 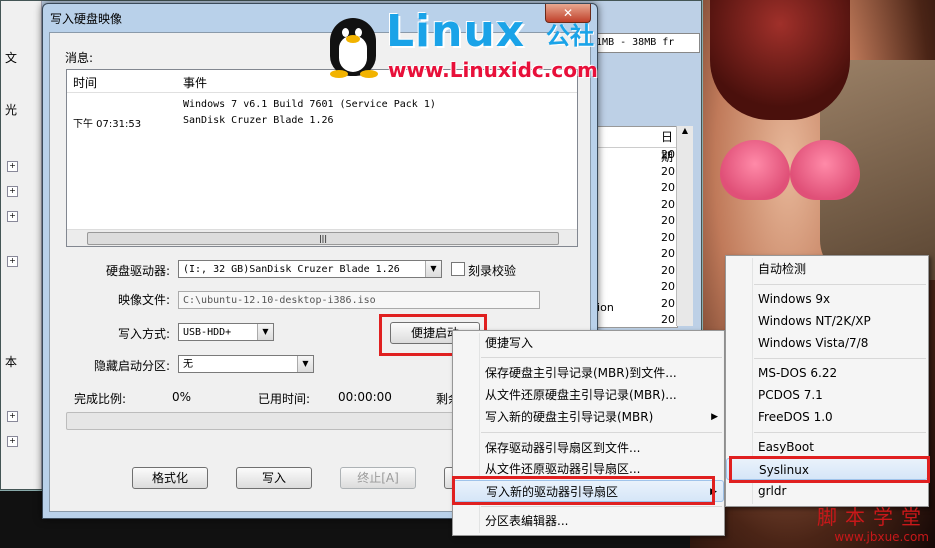 What do you see at coordinates (780, 60) in the screenshot?
I see `photo-hair` at bounding box center [780, 60].